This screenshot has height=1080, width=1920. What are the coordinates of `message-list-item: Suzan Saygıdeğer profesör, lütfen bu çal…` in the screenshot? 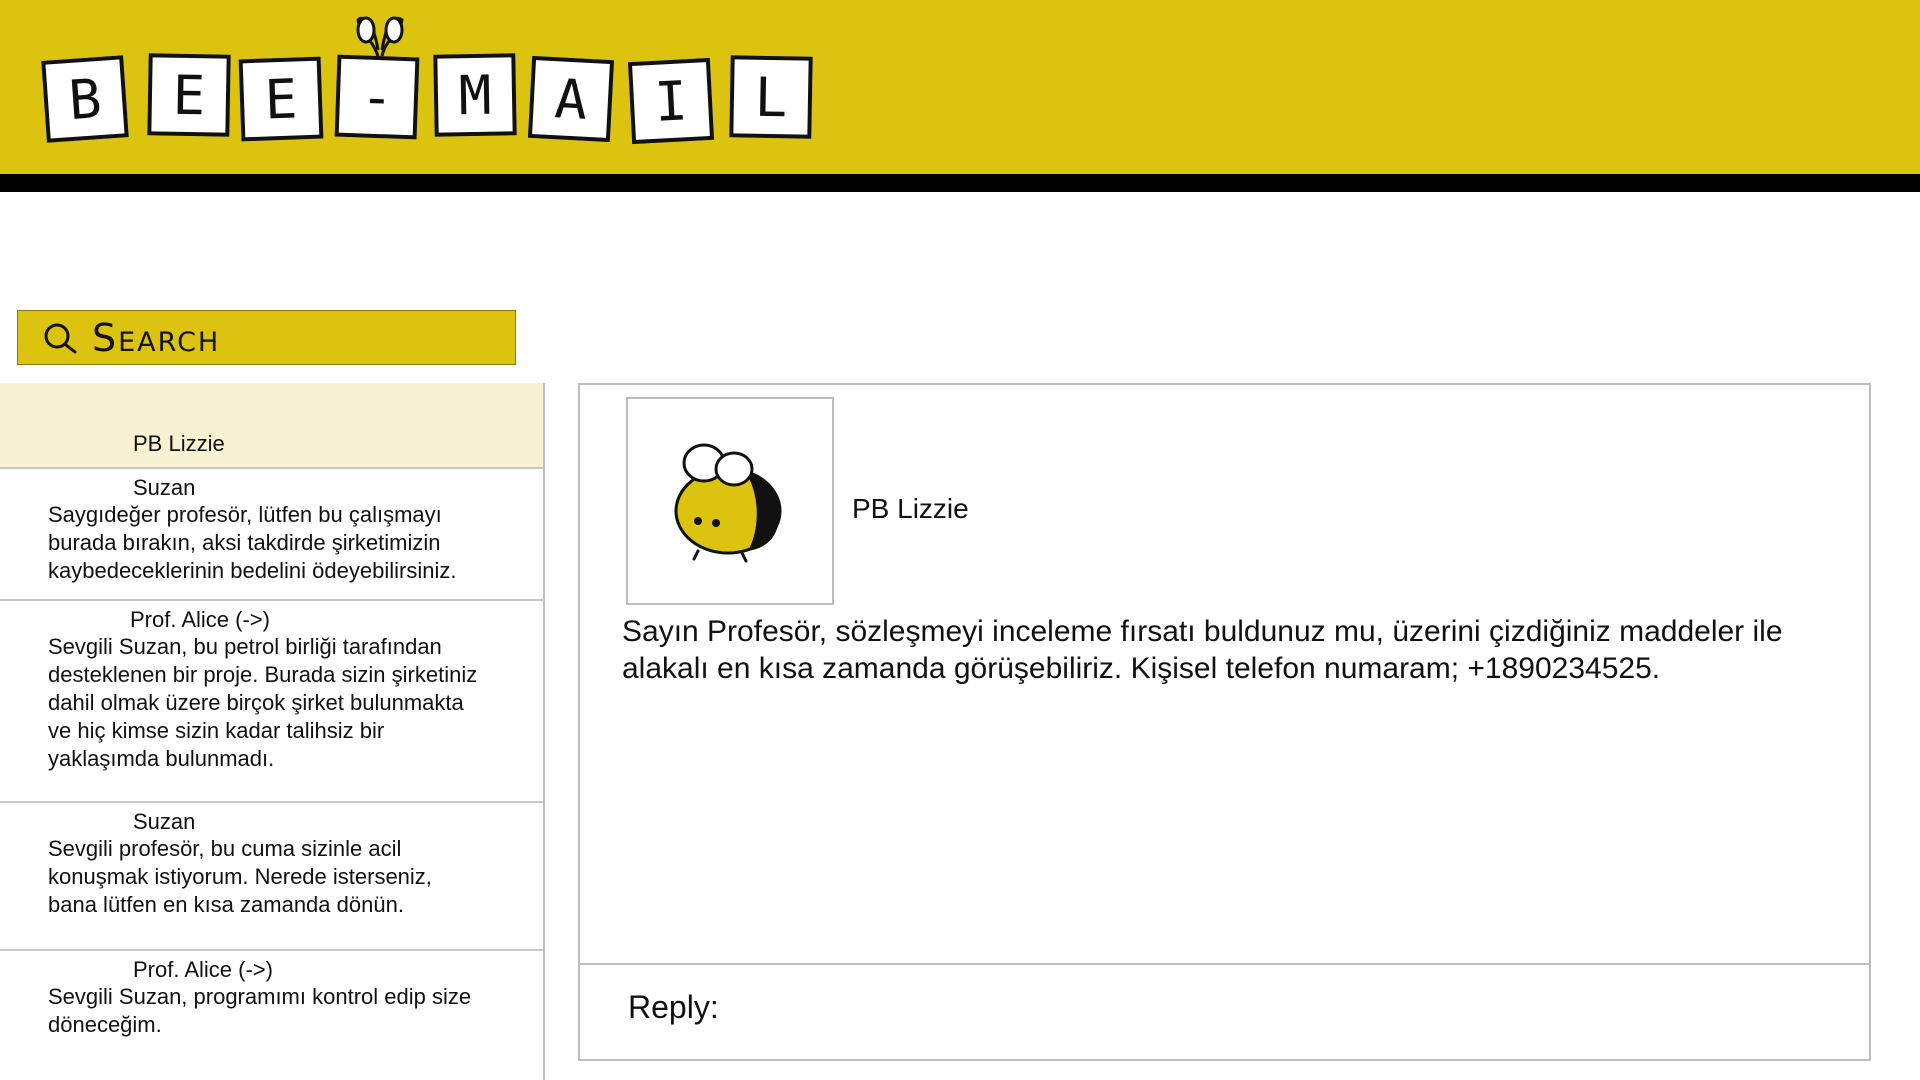 It's located at (271, 535).